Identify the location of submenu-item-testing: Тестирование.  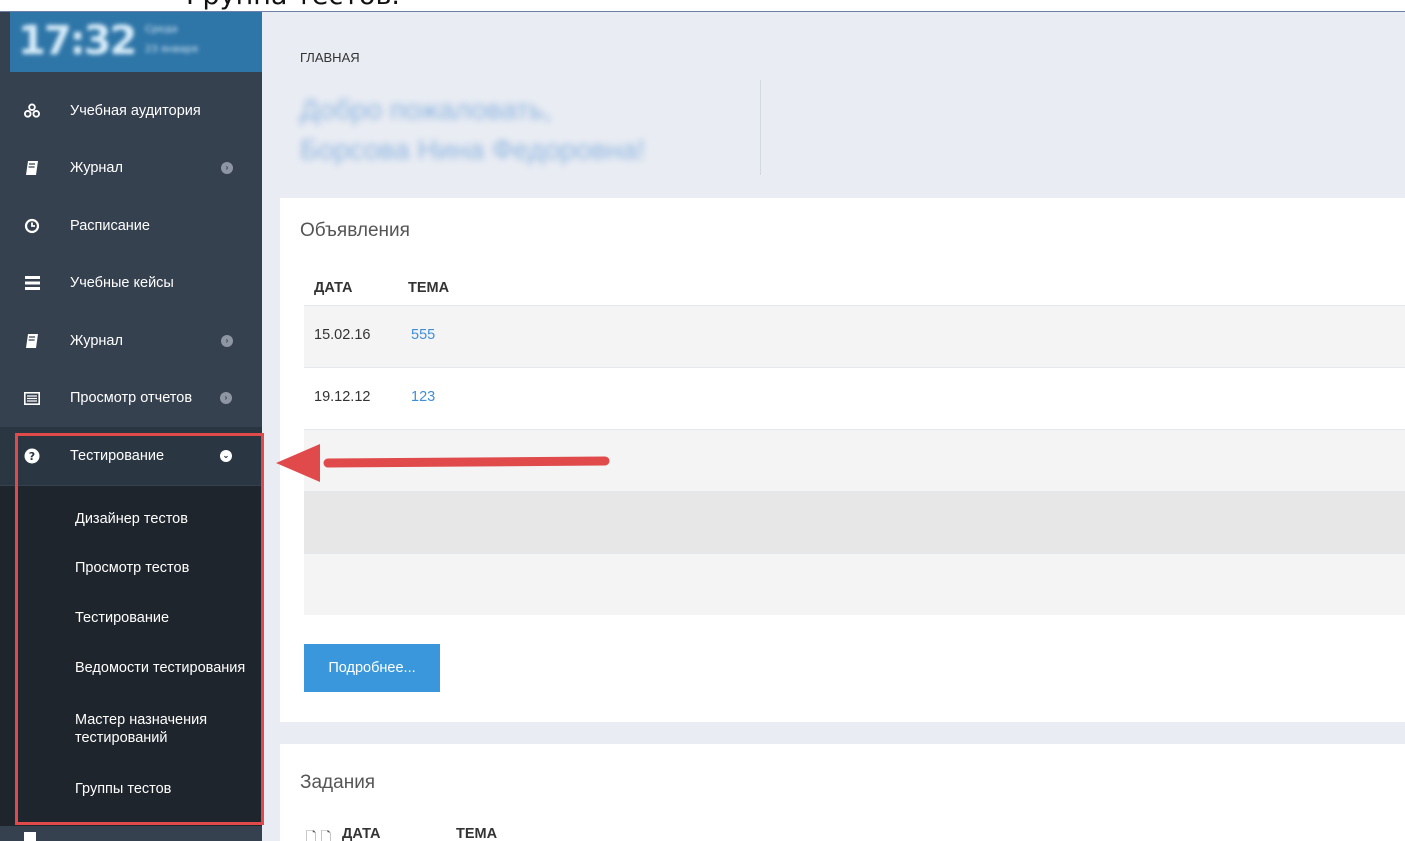
(122, 618).